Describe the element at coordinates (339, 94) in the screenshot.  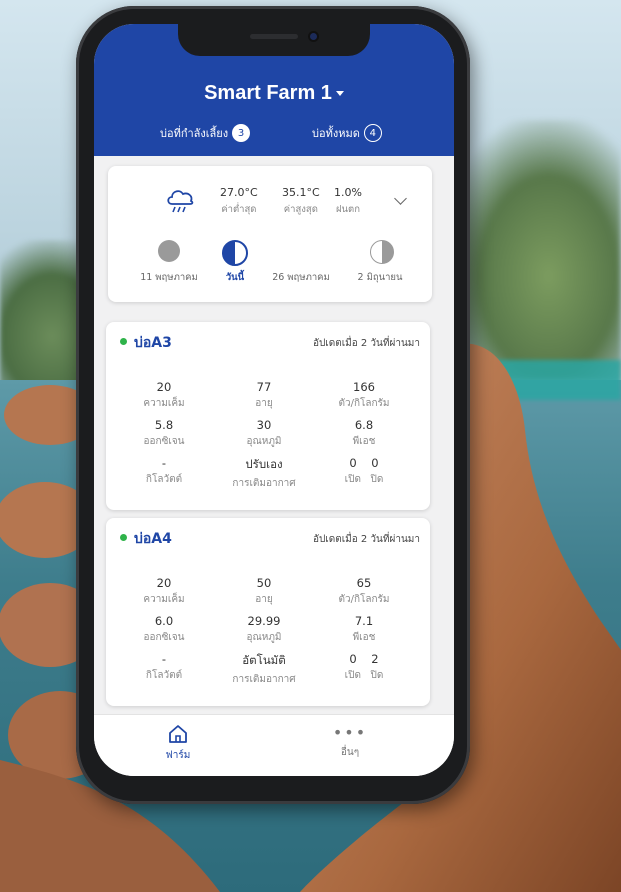
I see `caret-down-icon` at that location.